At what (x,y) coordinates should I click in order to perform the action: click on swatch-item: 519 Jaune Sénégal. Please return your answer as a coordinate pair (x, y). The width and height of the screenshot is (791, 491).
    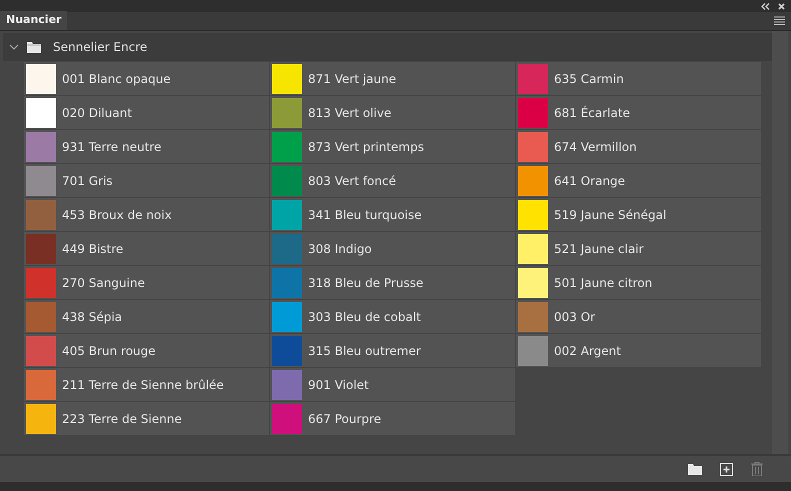
    Looking at the image, I should click on (638, 214).